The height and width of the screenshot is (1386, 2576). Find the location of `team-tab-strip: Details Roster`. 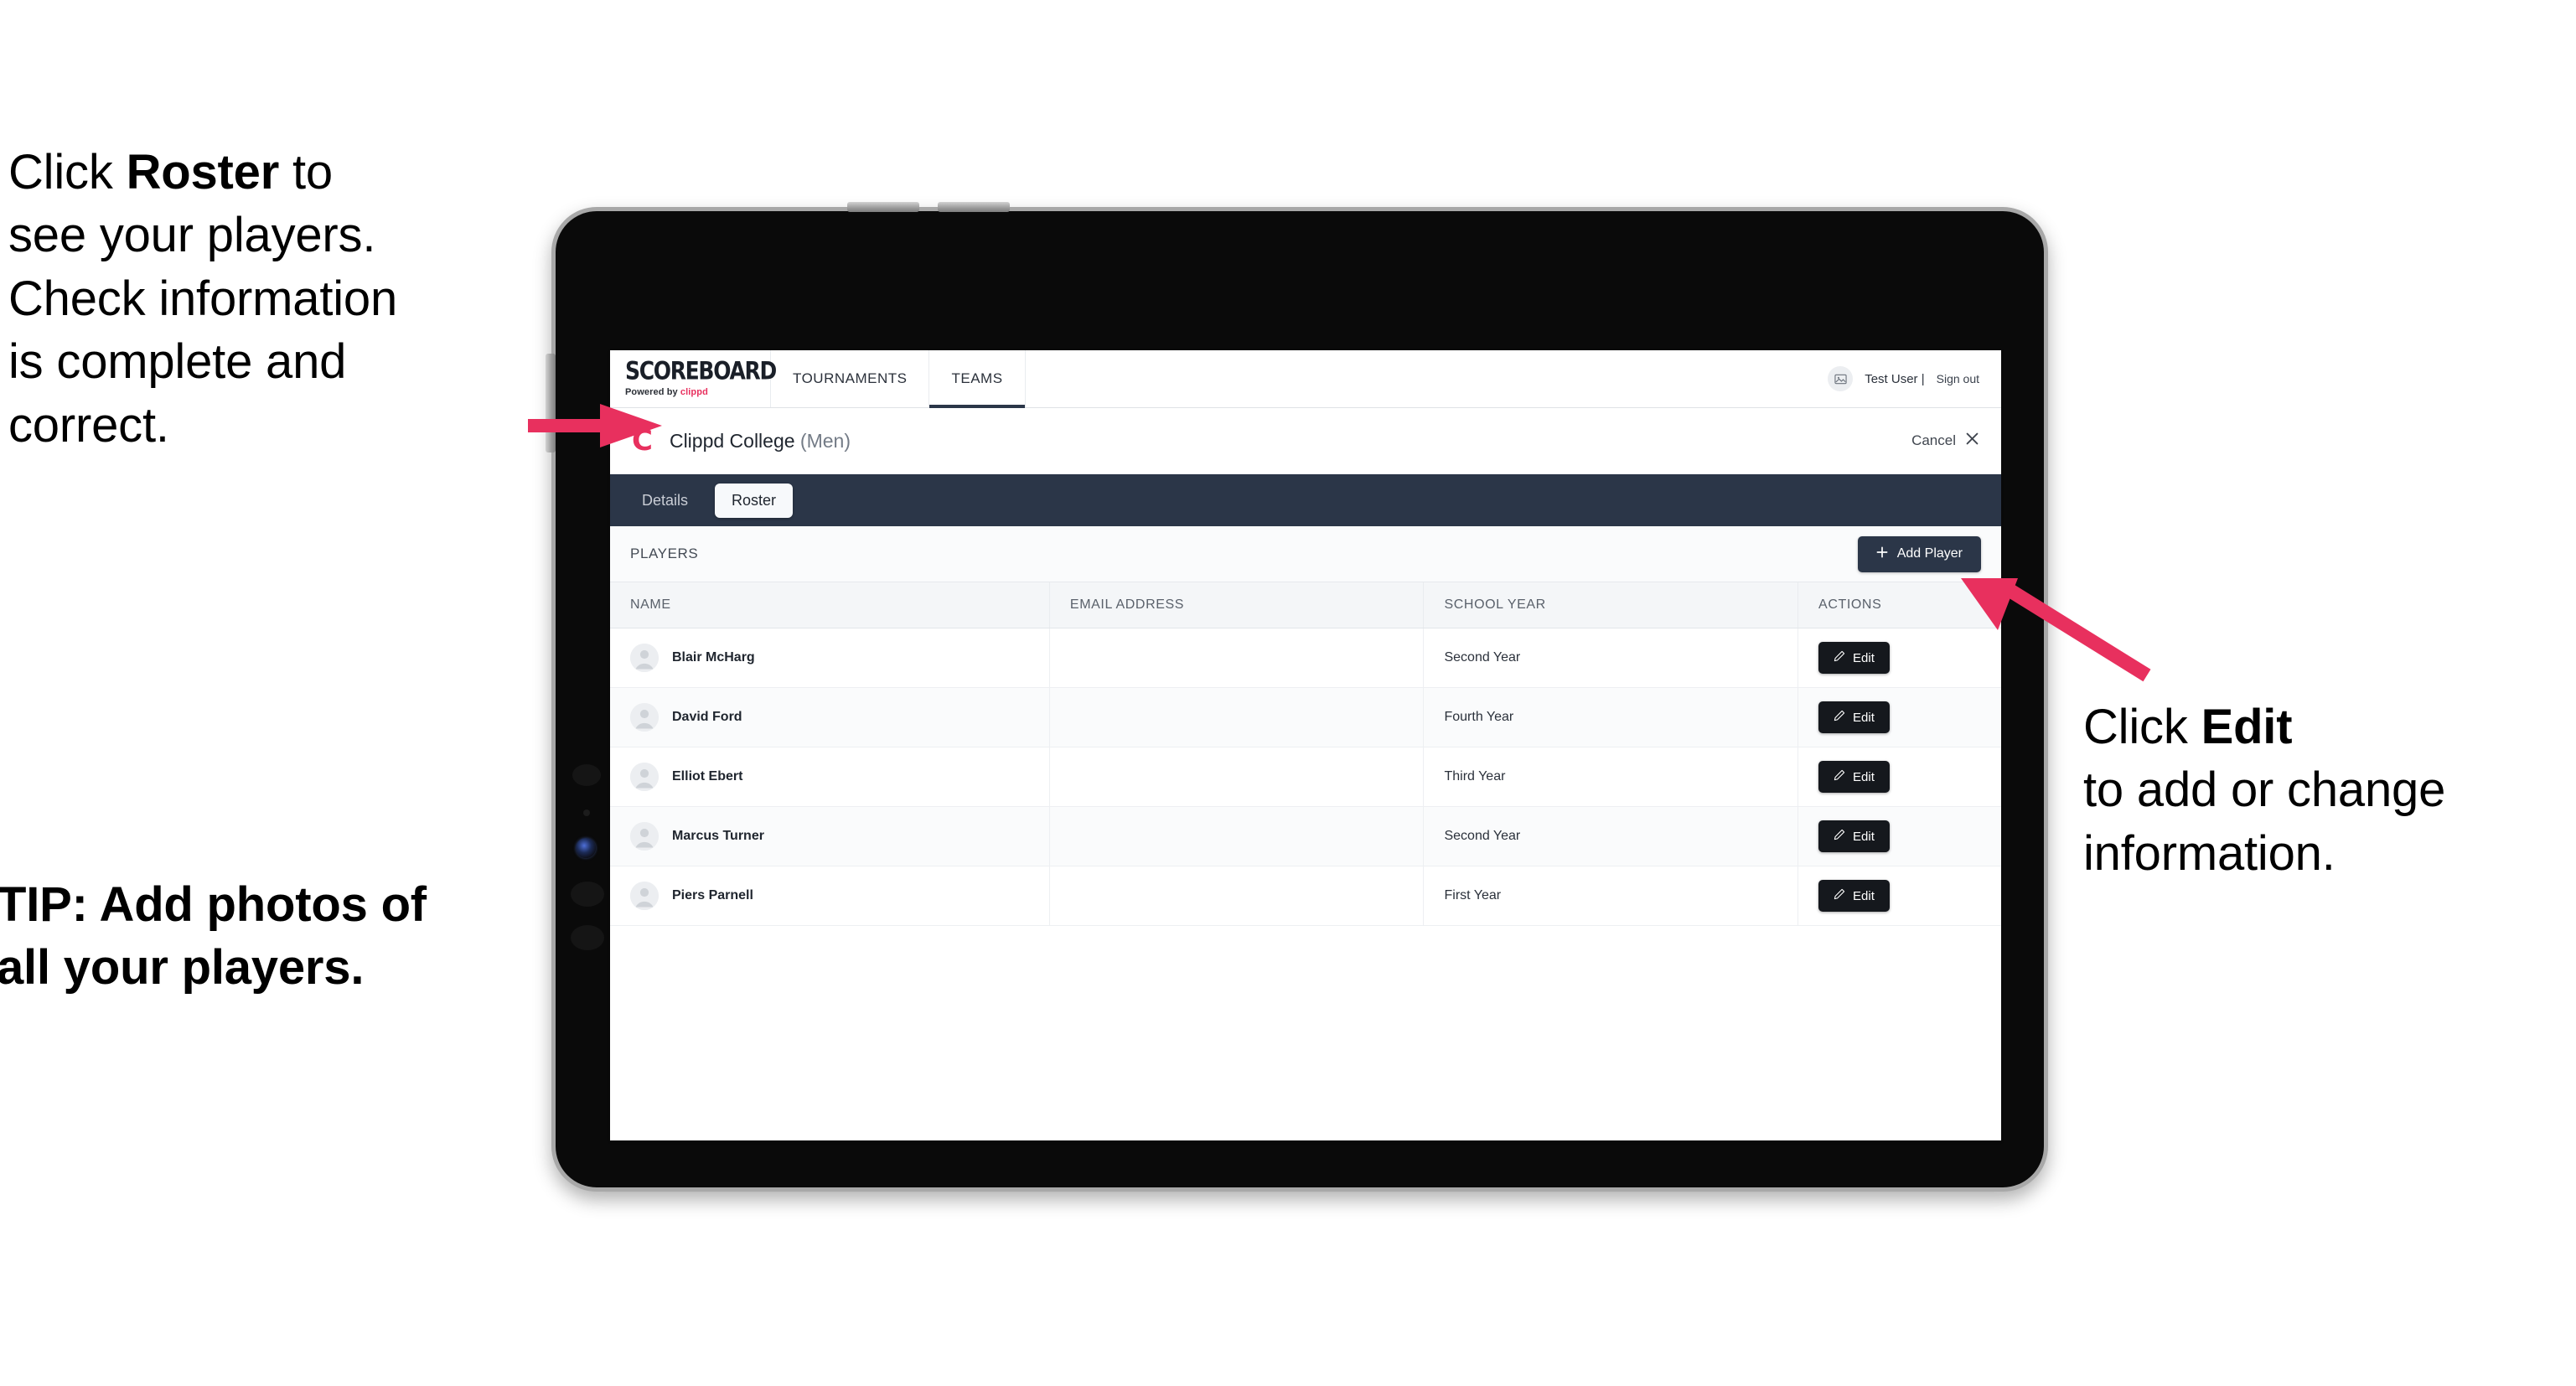

team-tab-strip: Details Roster is located at coordinates (1305, 500).